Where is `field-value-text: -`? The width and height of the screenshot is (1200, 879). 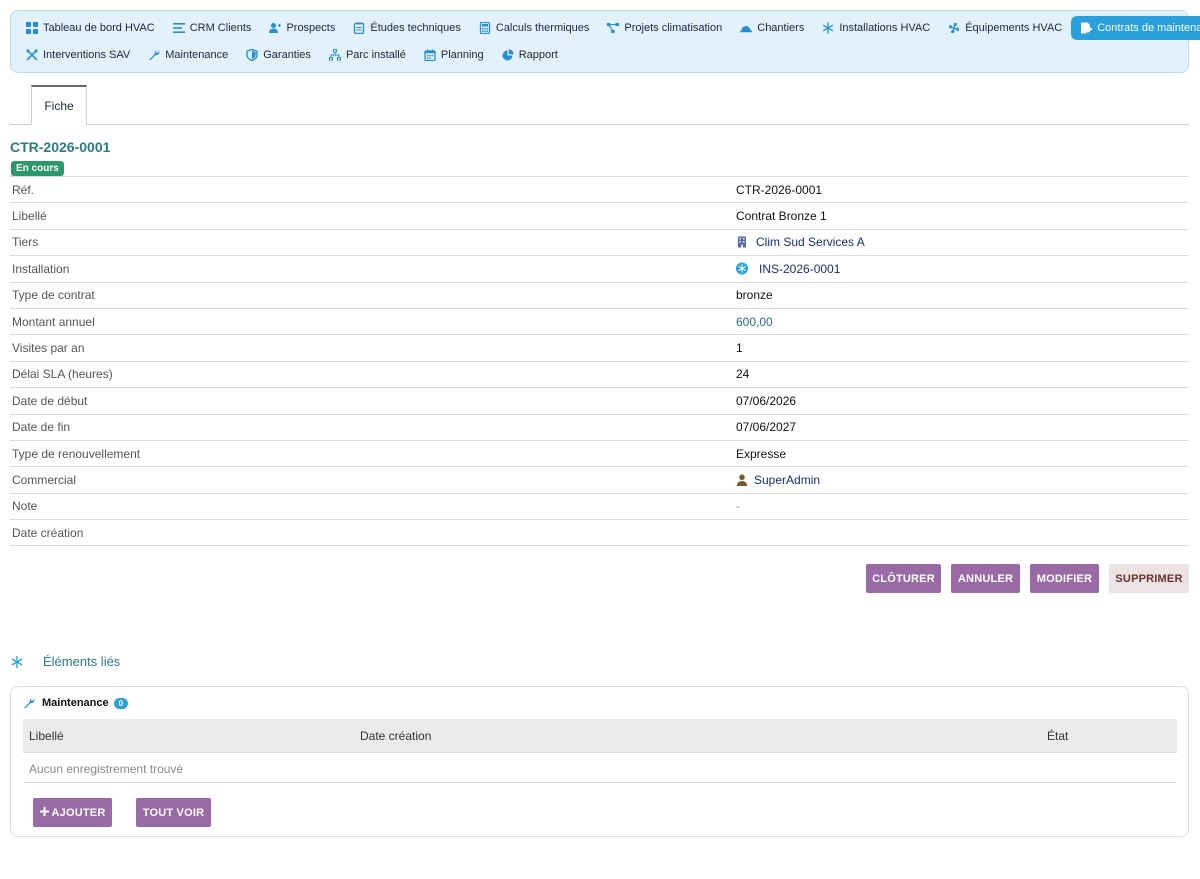
field-value-text: - is located at coordinates (738, 506).